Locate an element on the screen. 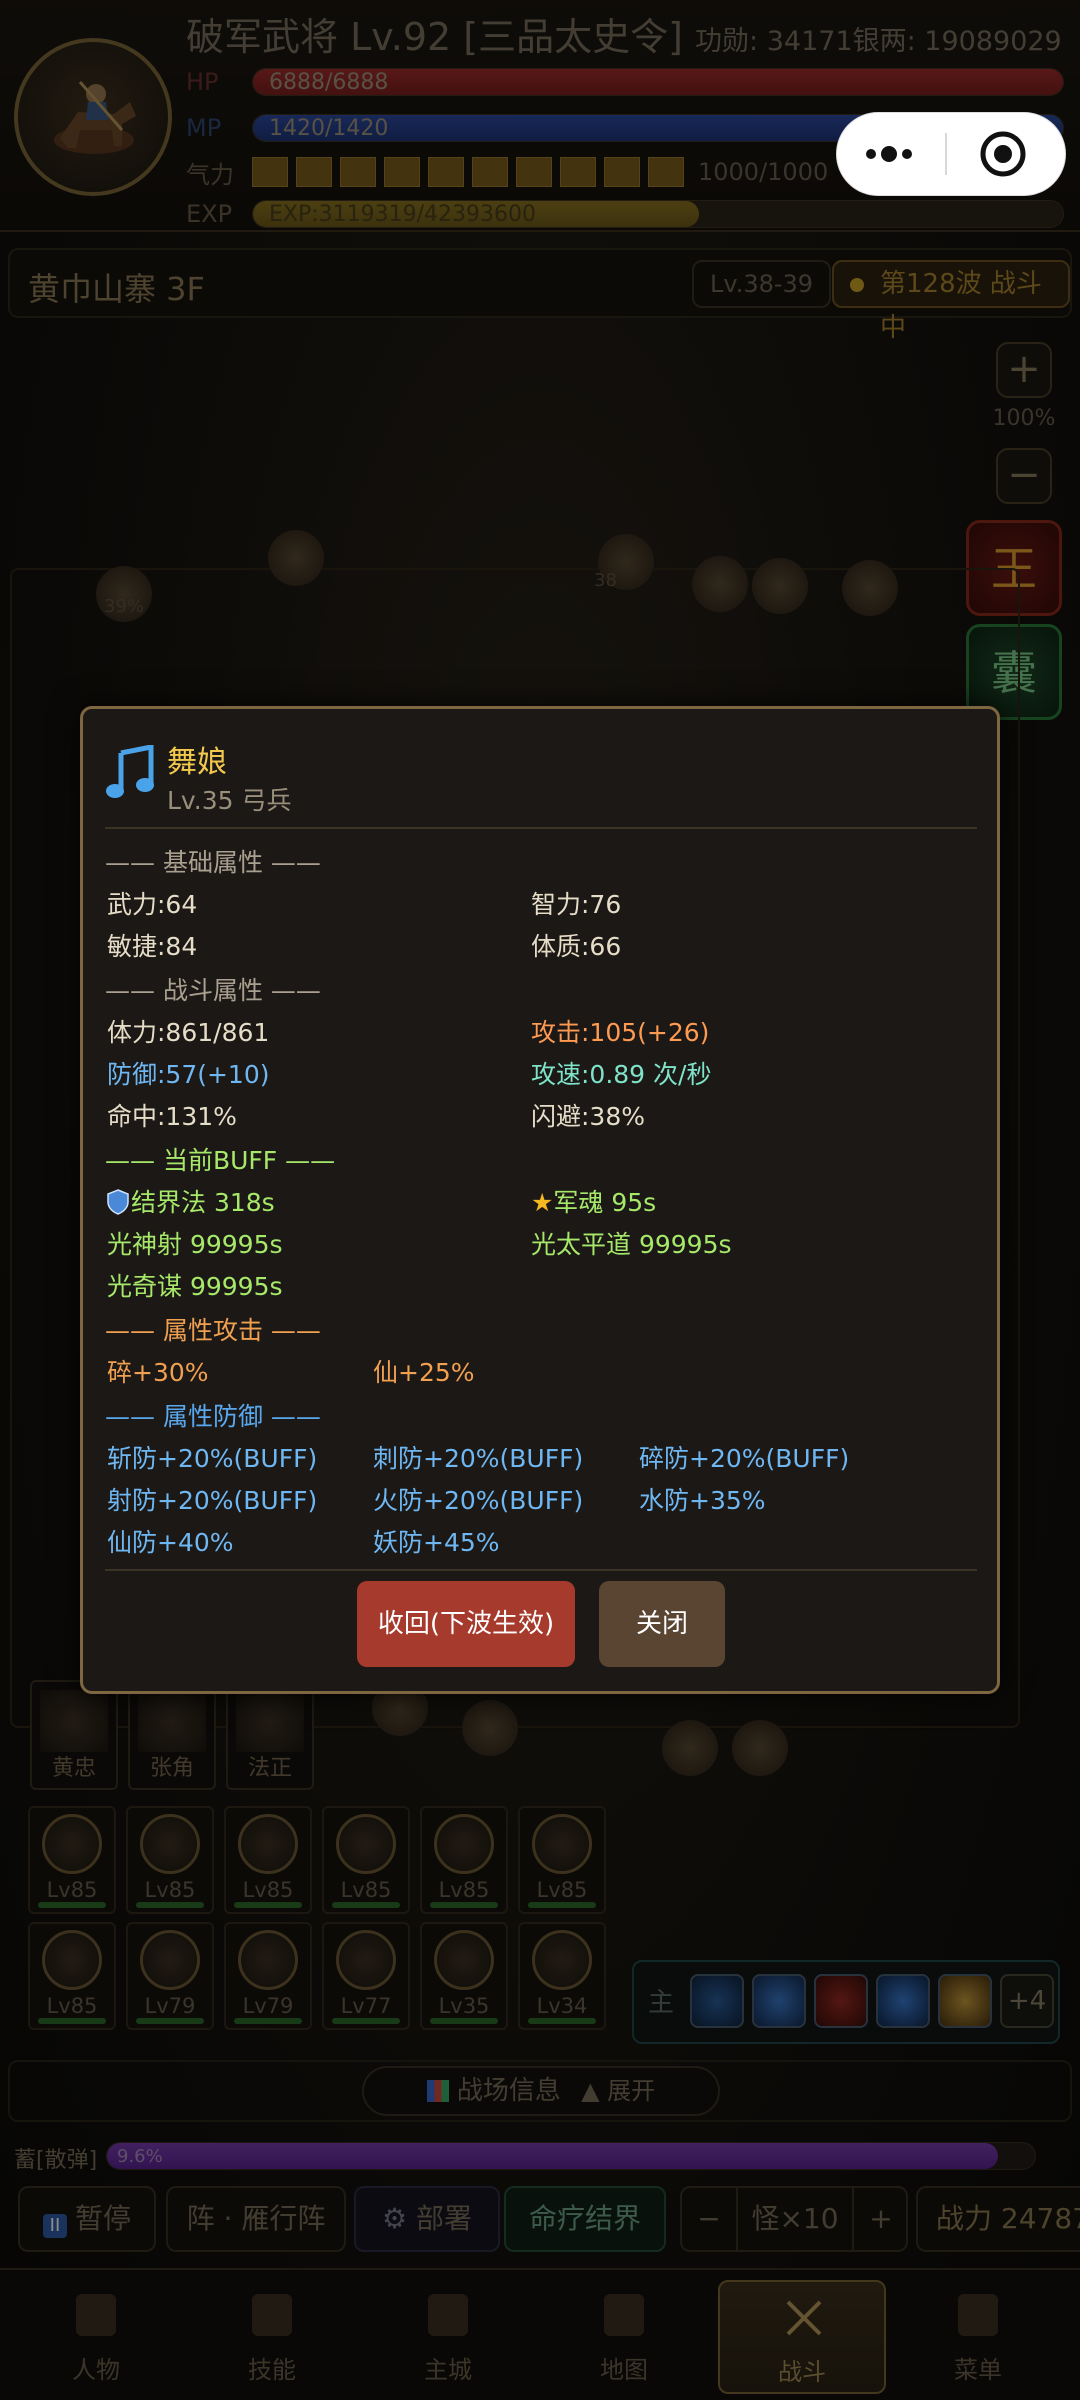 This screenshot has height=2400, width=1080. stat-stamina: 体力:861/861 is located at coordinates (188, 1032).